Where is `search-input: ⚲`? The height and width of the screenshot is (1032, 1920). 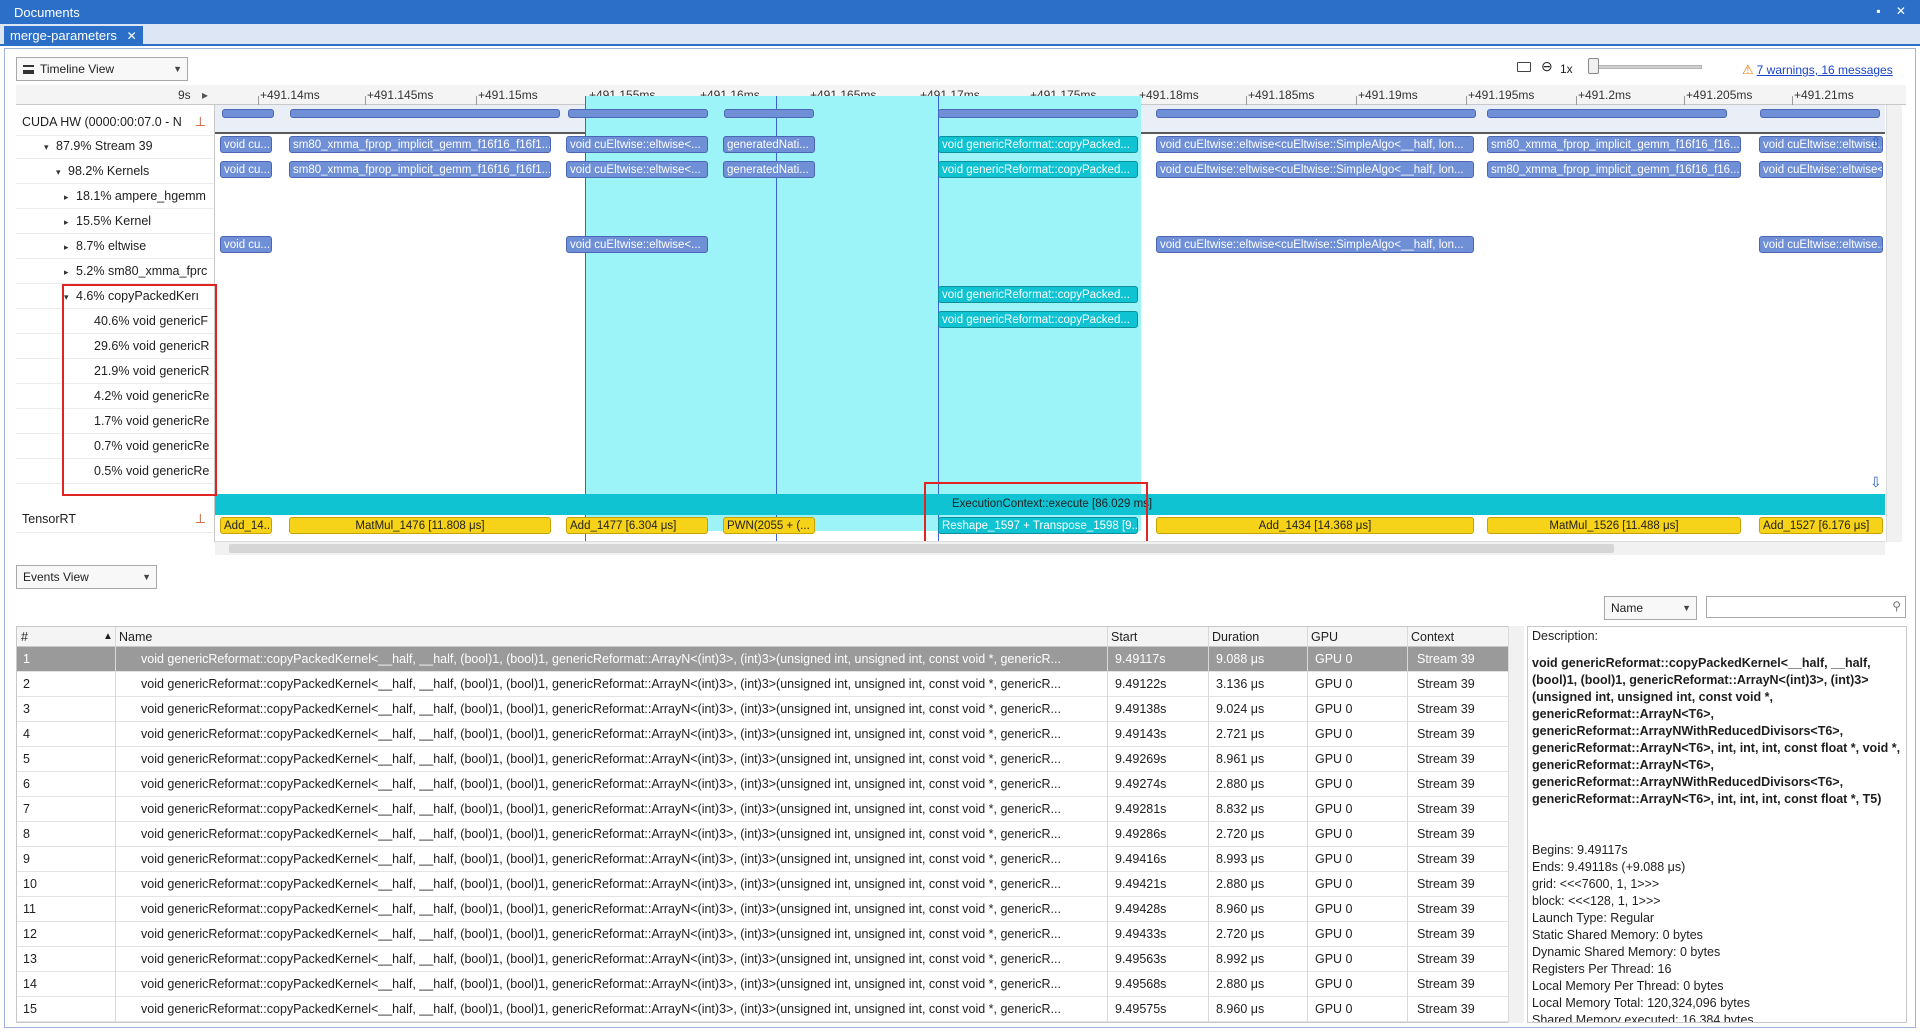 search-input: ⚲ is located at coordinates (1806, 607).